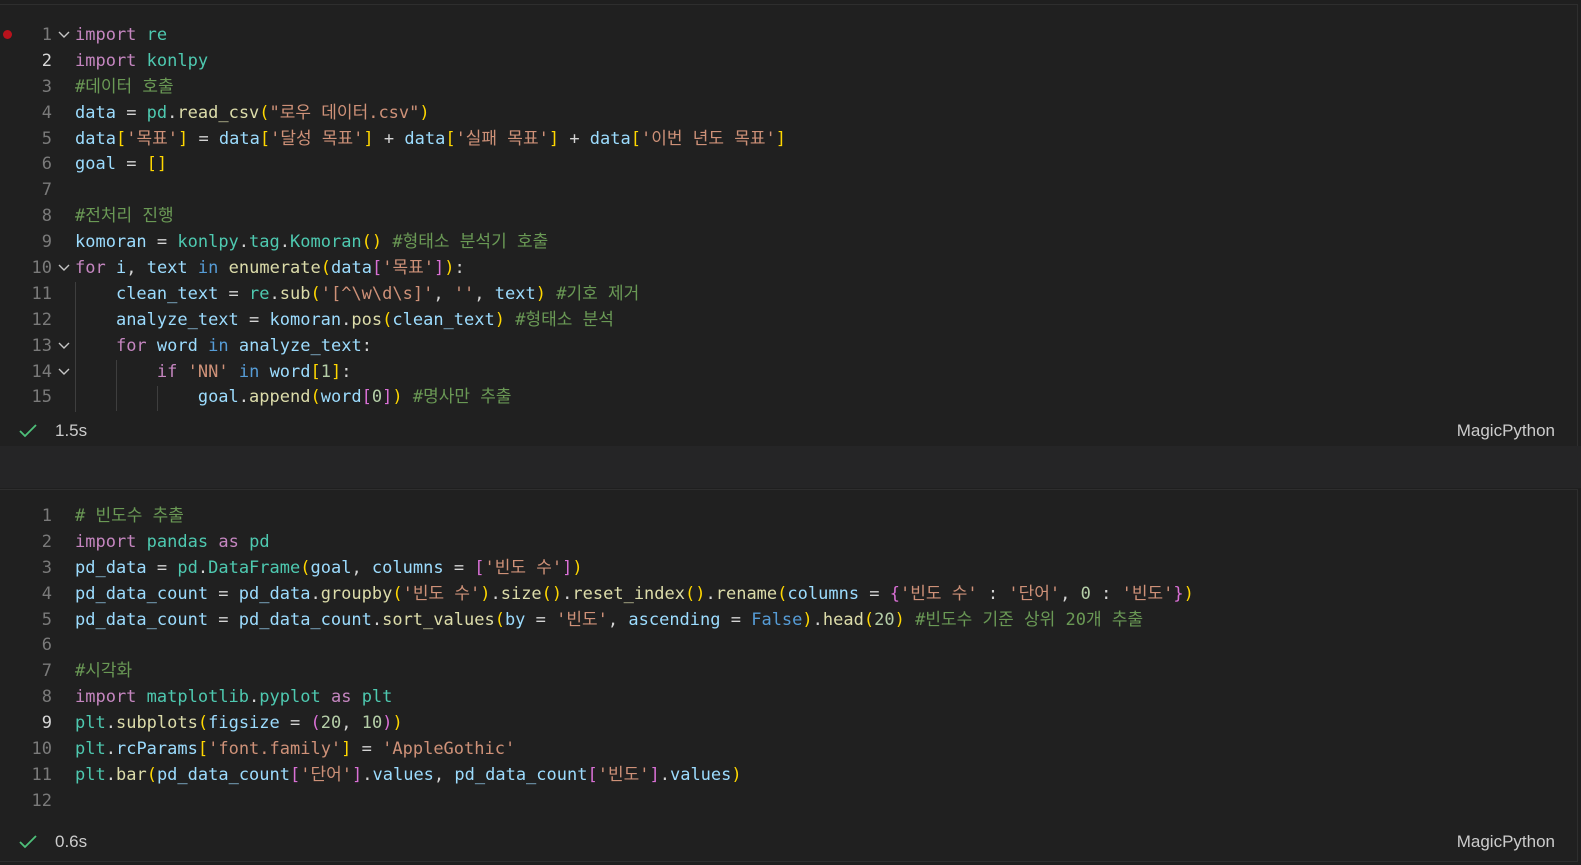 The image size is (1581, 865). Describe the element at coordinates (598, 293) in the screenshot. I see `code-token: #기호 제거` at that location.